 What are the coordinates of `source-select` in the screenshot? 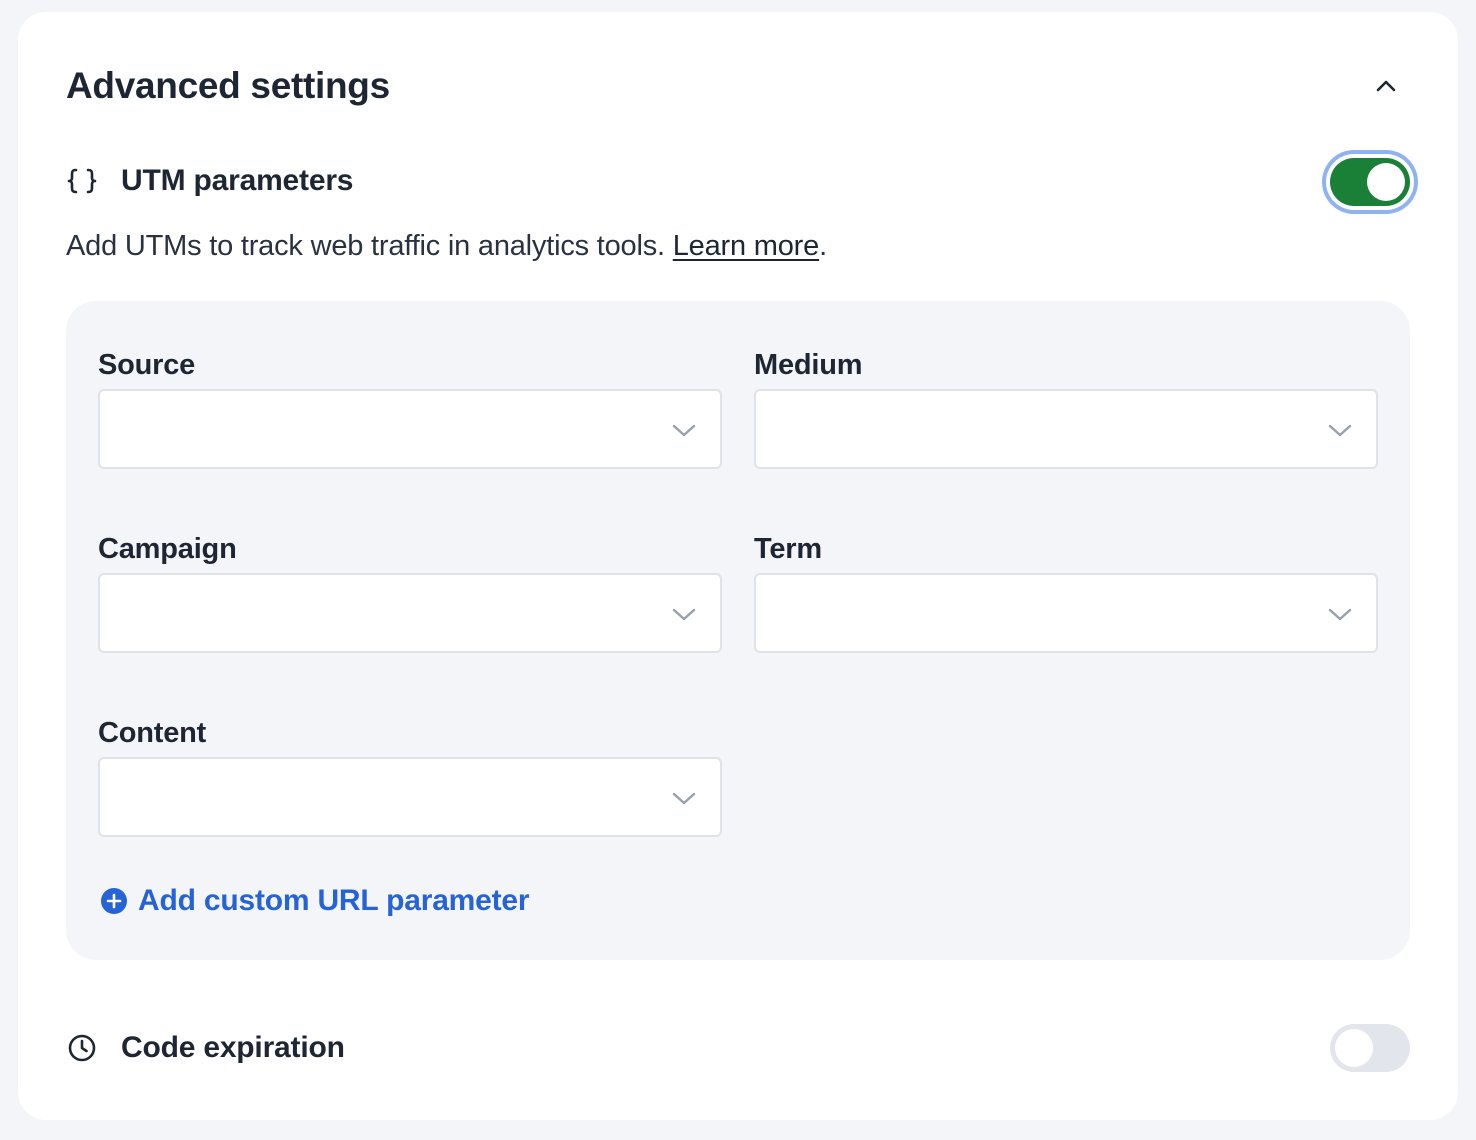 It's located at (410, 429).